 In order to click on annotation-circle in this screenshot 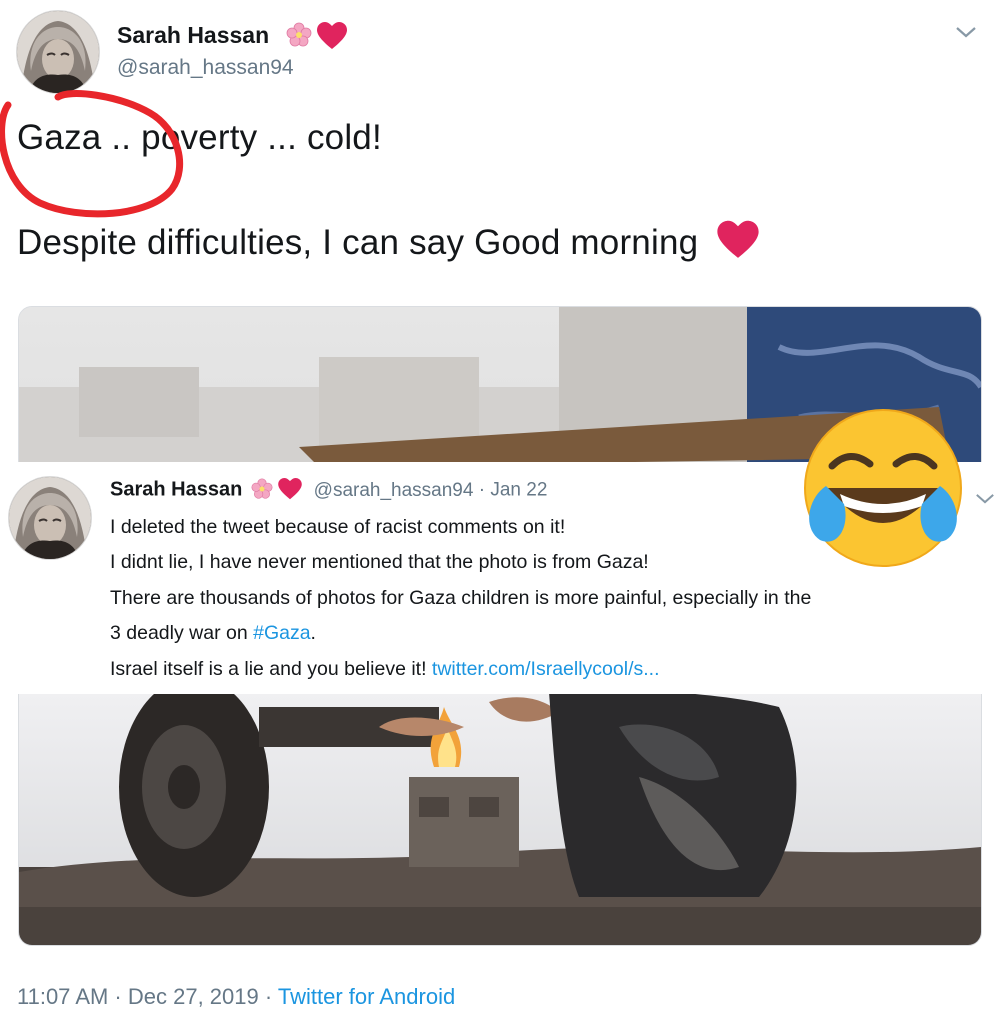, I will do `click(92, 154)`.